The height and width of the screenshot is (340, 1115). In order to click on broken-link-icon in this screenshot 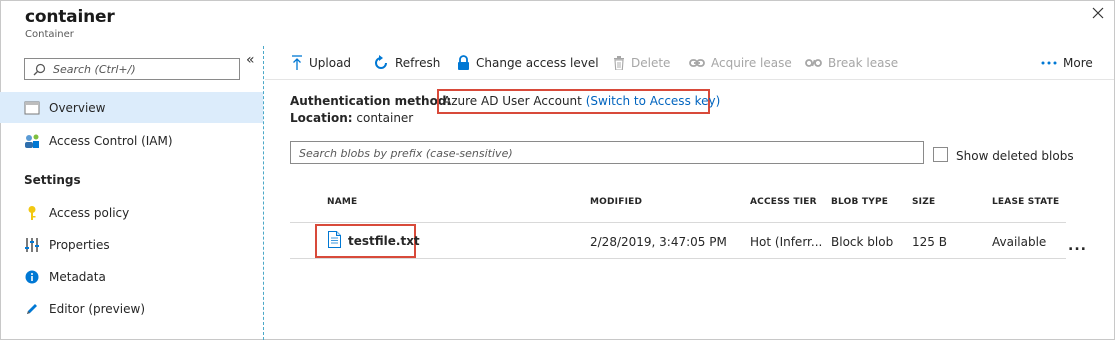, I will do `click(813, 63)`.